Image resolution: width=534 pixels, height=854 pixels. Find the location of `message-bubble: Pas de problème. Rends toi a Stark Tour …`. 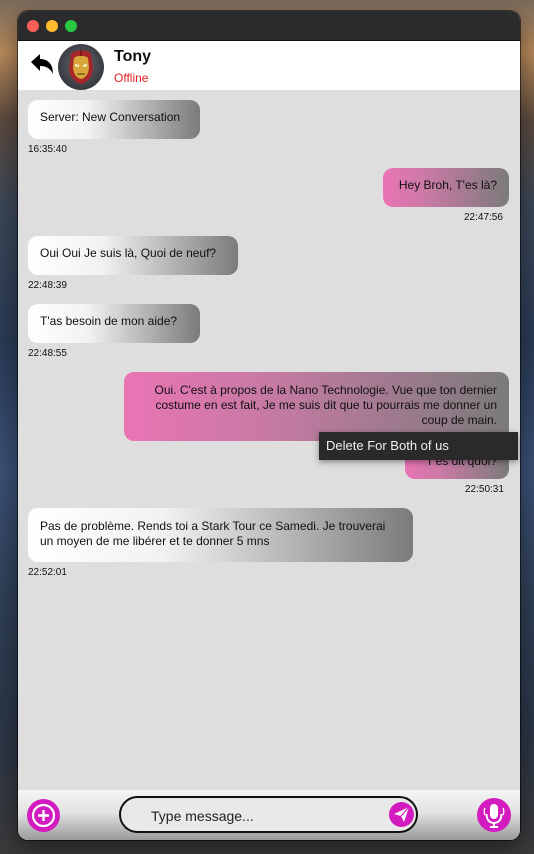

message-bubble: Pas de problème. Rends toi a Stark Tour … is located at coordinates (220, 535).